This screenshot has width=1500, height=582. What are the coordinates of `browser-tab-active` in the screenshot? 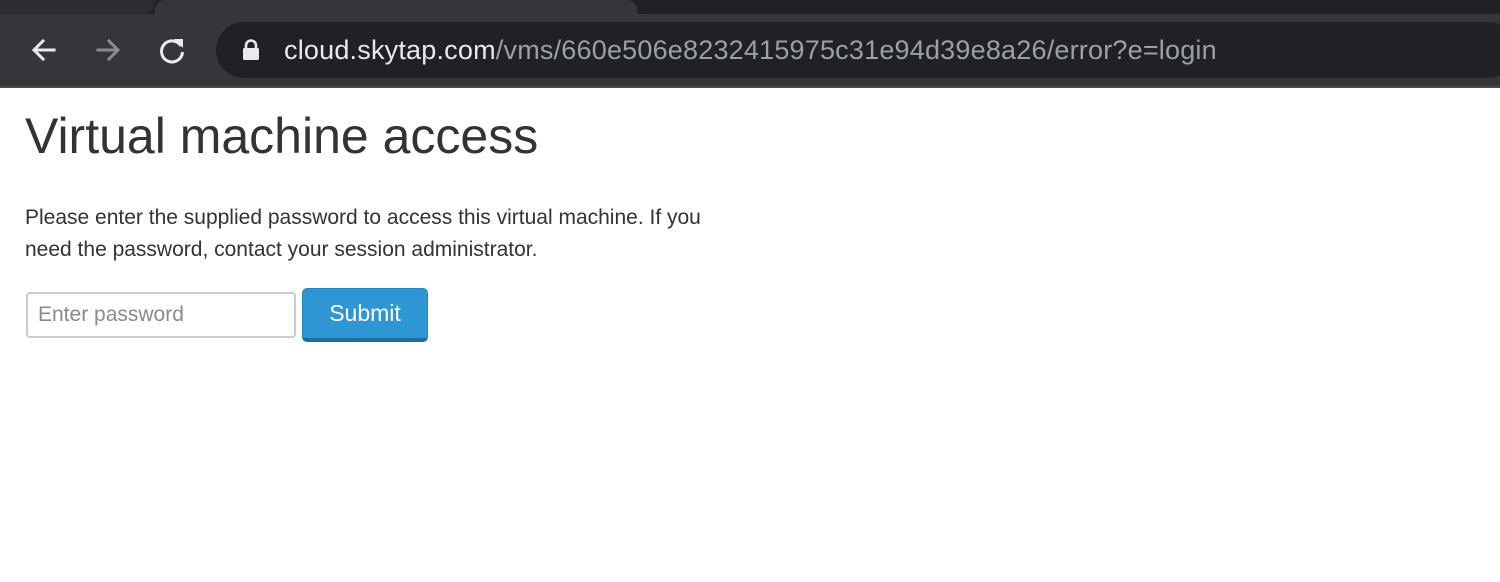 It's located at (396, 7).